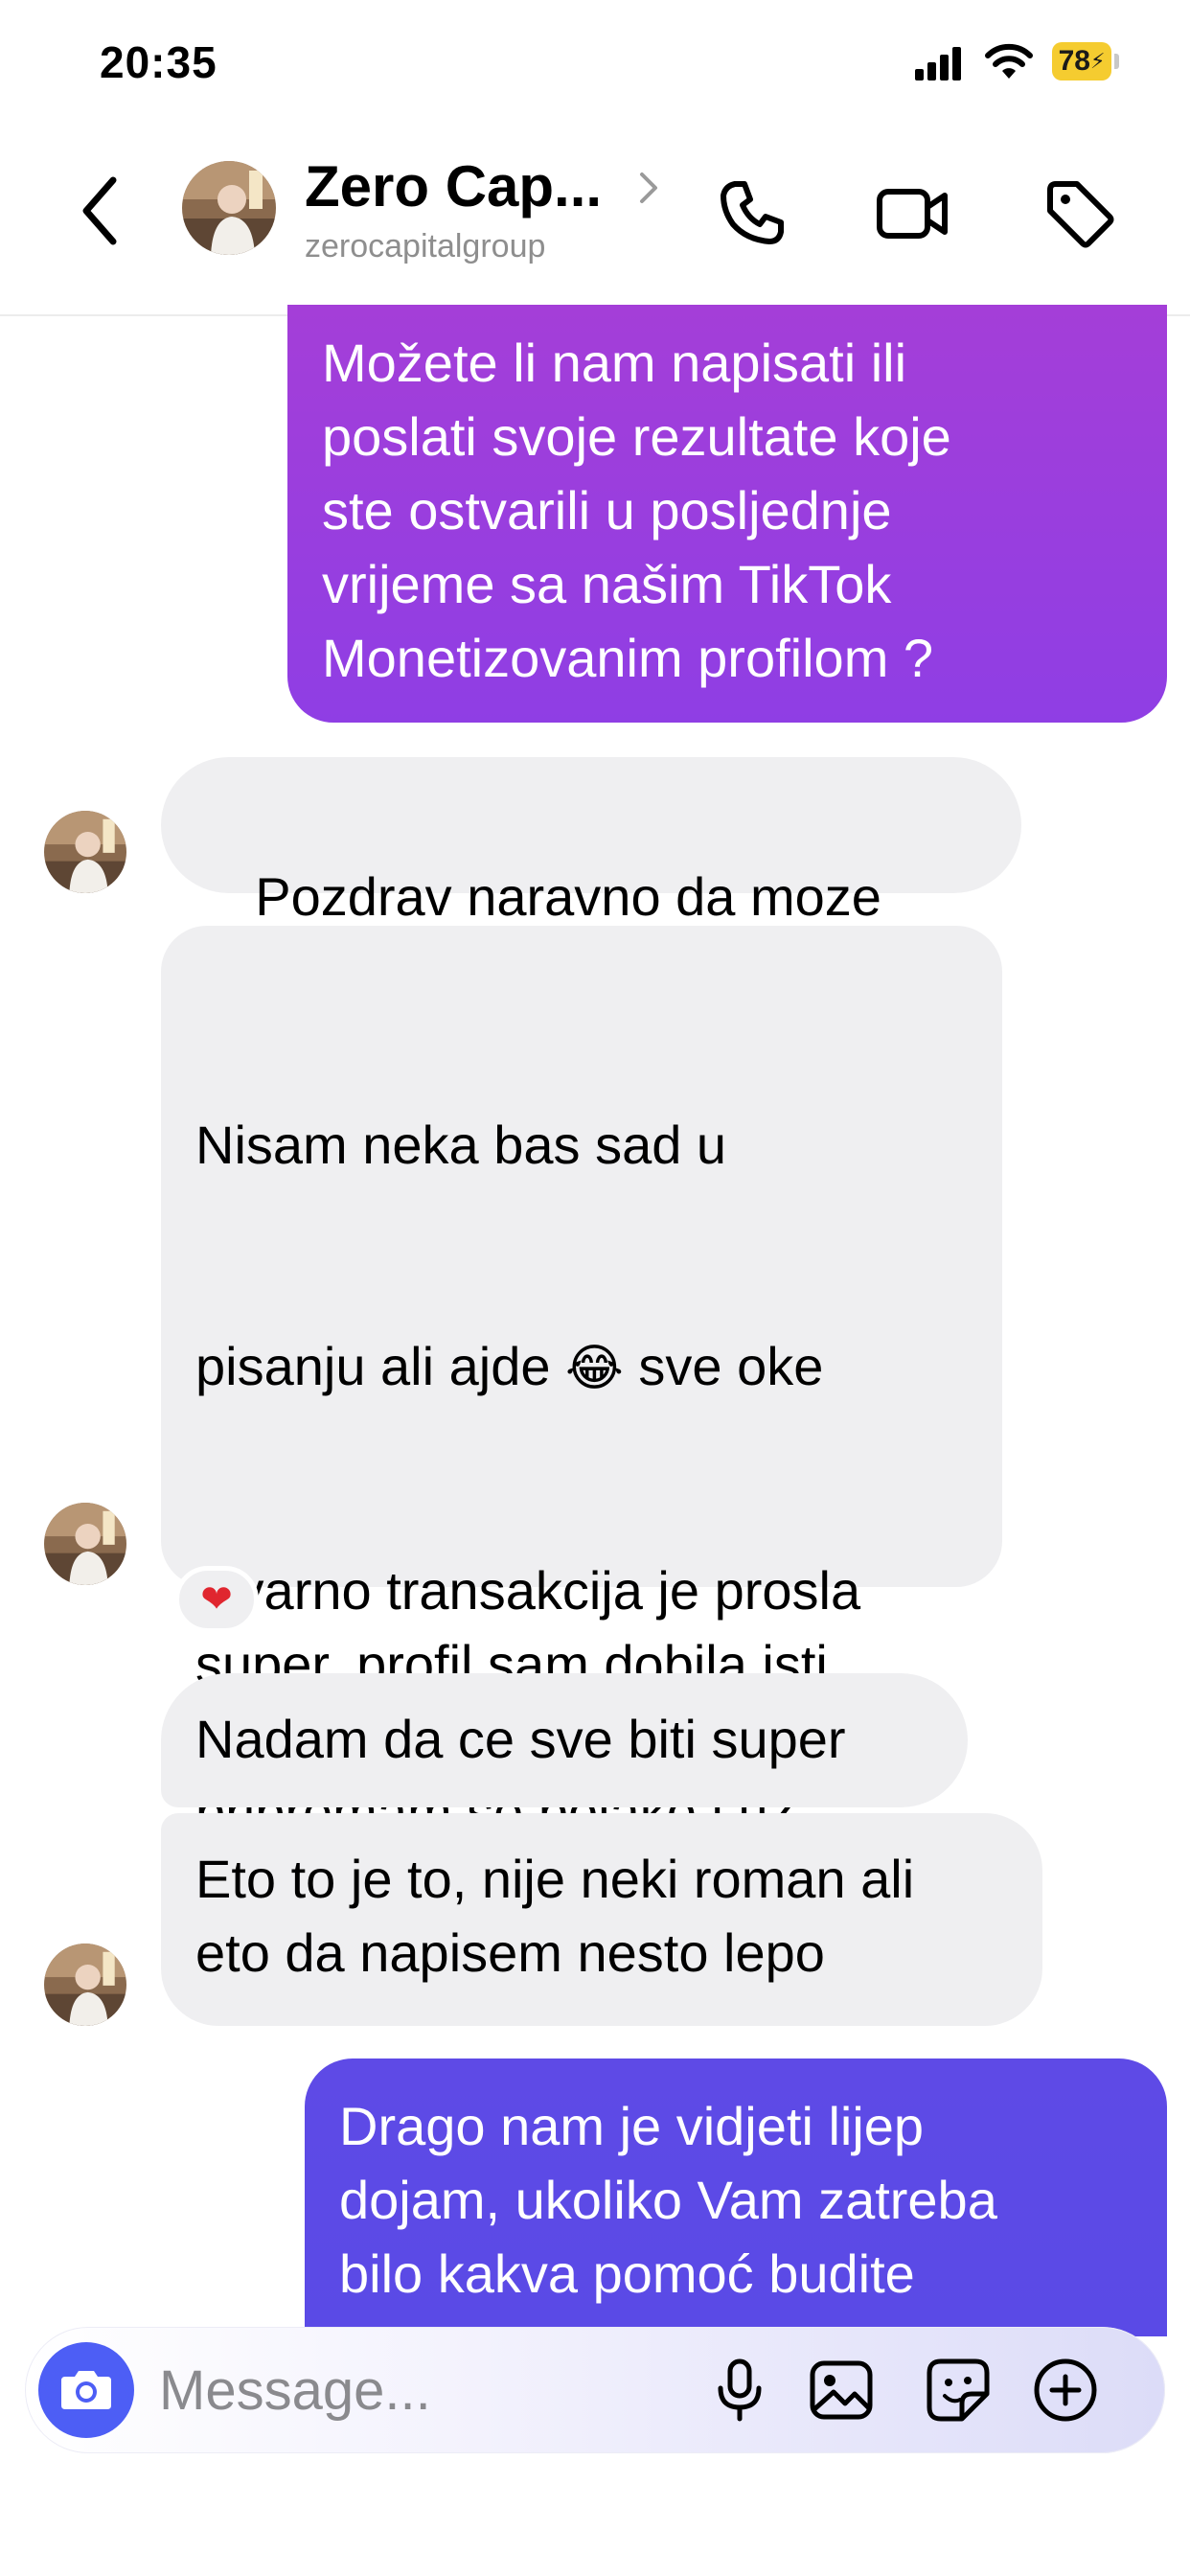 The image size is (1190, 2576). I want to click on cellular-signal-icon, so click(939, 63).